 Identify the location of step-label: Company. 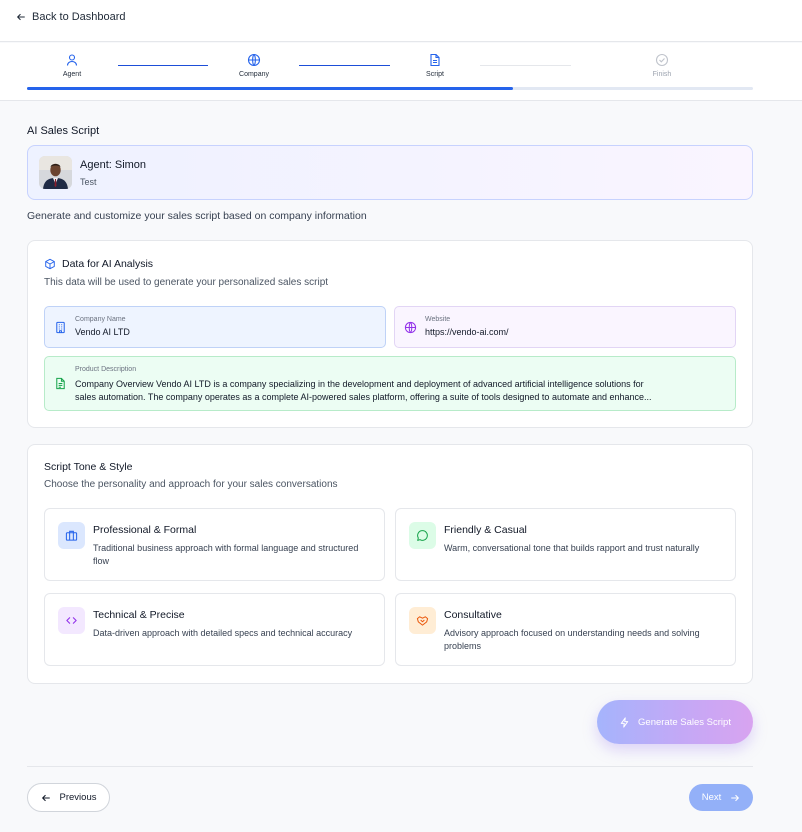
(254, 74).